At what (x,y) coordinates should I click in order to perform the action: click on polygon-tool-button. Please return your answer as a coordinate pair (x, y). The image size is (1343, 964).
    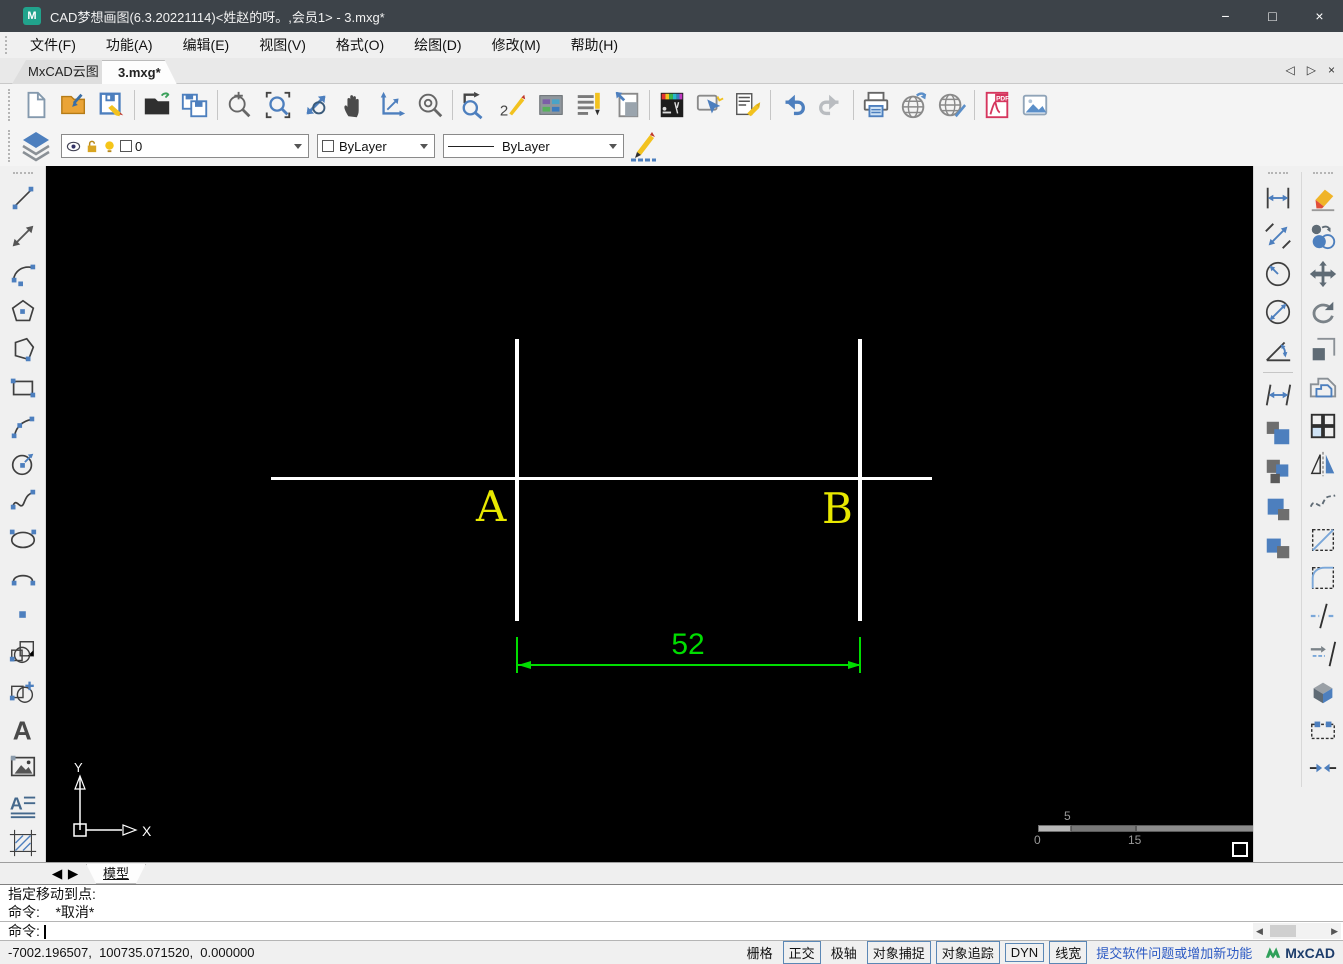
    Looking at the image, I should click on (23, 312).